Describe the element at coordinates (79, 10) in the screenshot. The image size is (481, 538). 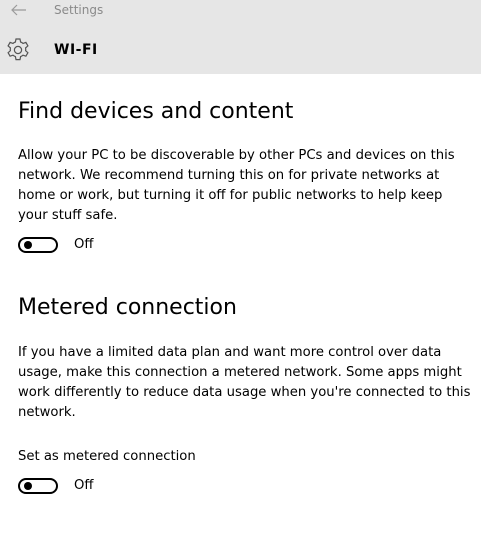
I see `window-title: Settings` at that location.